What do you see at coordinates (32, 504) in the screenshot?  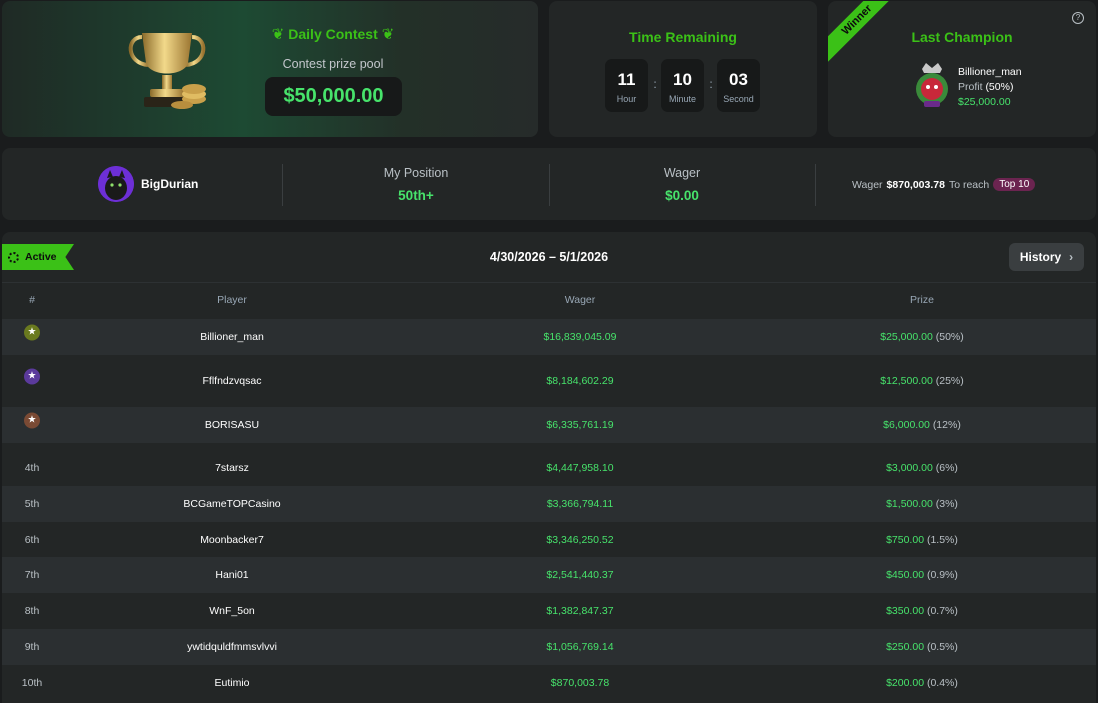 I see `rank-cell: 5th` at bounding box center [32, 504].